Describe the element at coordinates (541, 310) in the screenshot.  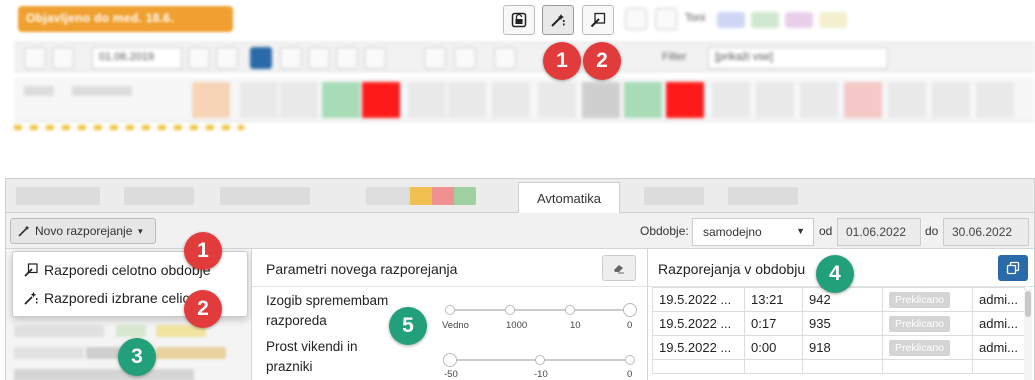
I see `change-avoid-slider` at that location.